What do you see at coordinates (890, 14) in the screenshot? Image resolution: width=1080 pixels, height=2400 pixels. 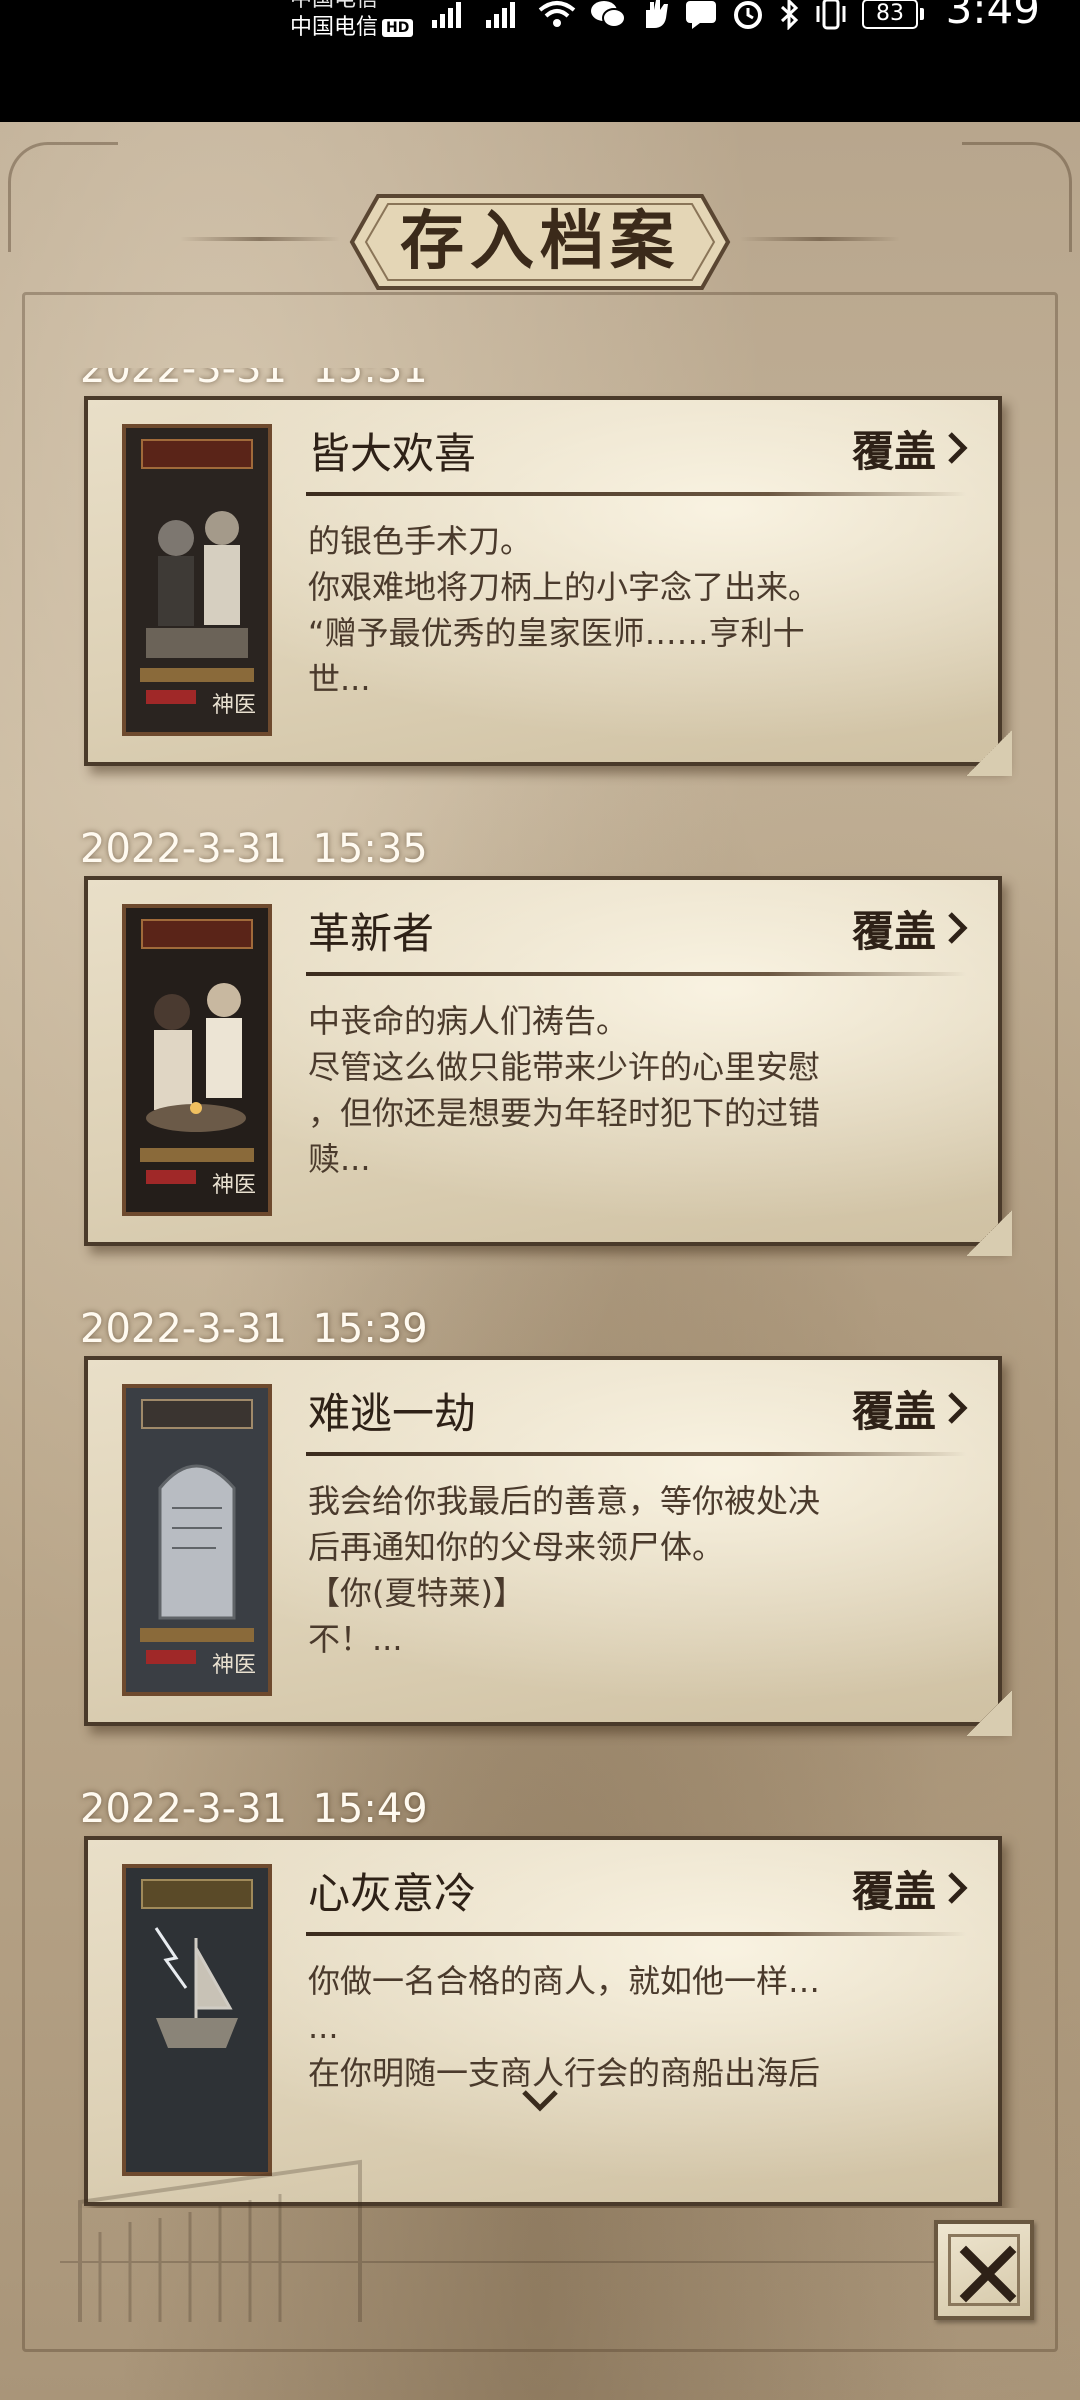 I see `battery-level: 83` at bounding box center [890, 14].